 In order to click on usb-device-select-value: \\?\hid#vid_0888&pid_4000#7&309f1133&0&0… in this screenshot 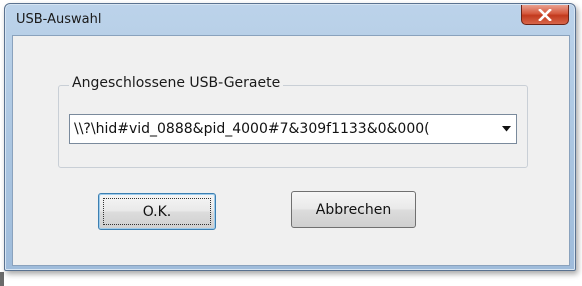, I will do `click(252, 129)`.